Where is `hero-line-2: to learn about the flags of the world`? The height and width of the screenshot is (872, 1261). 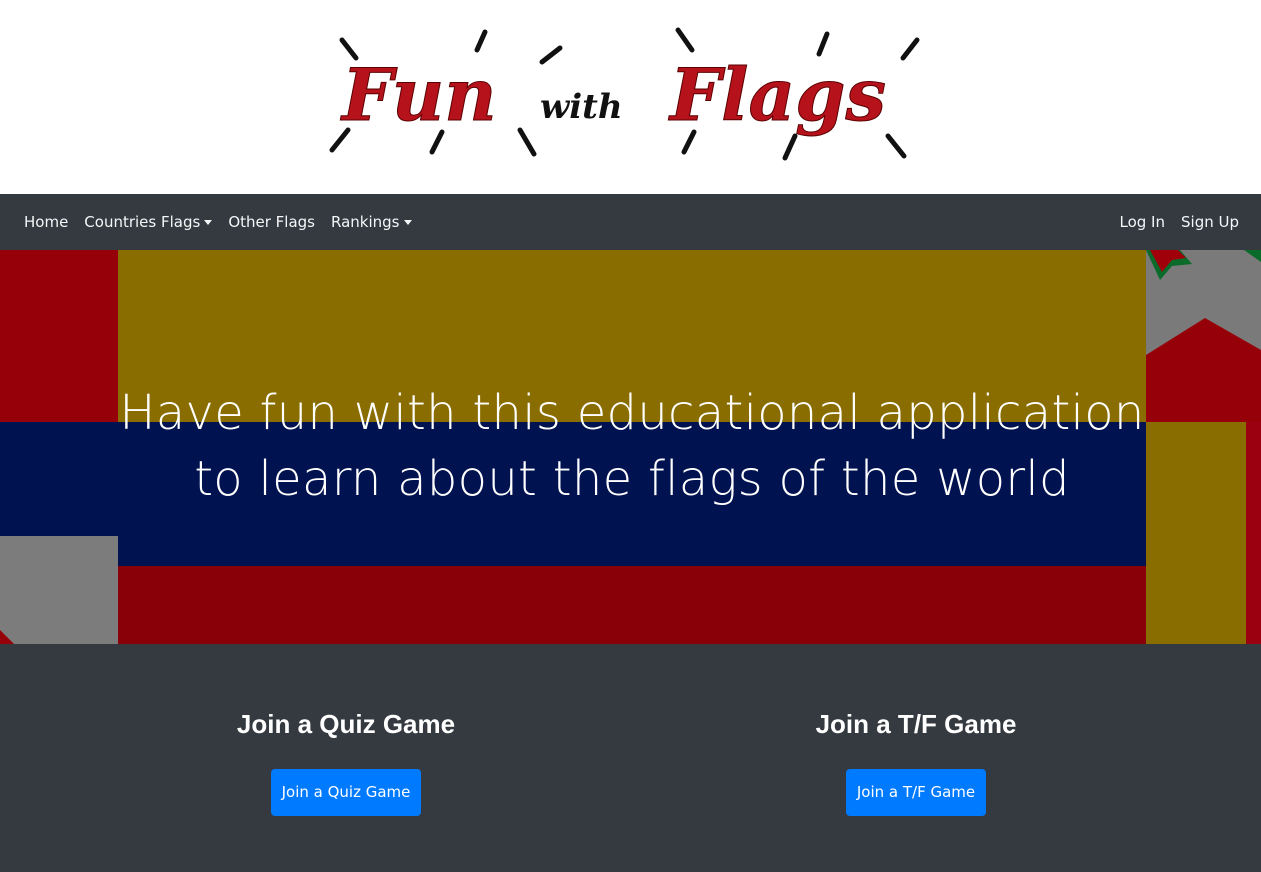 hero-line-2: to learn about the flags of the world is located at coordinates (632, 479).